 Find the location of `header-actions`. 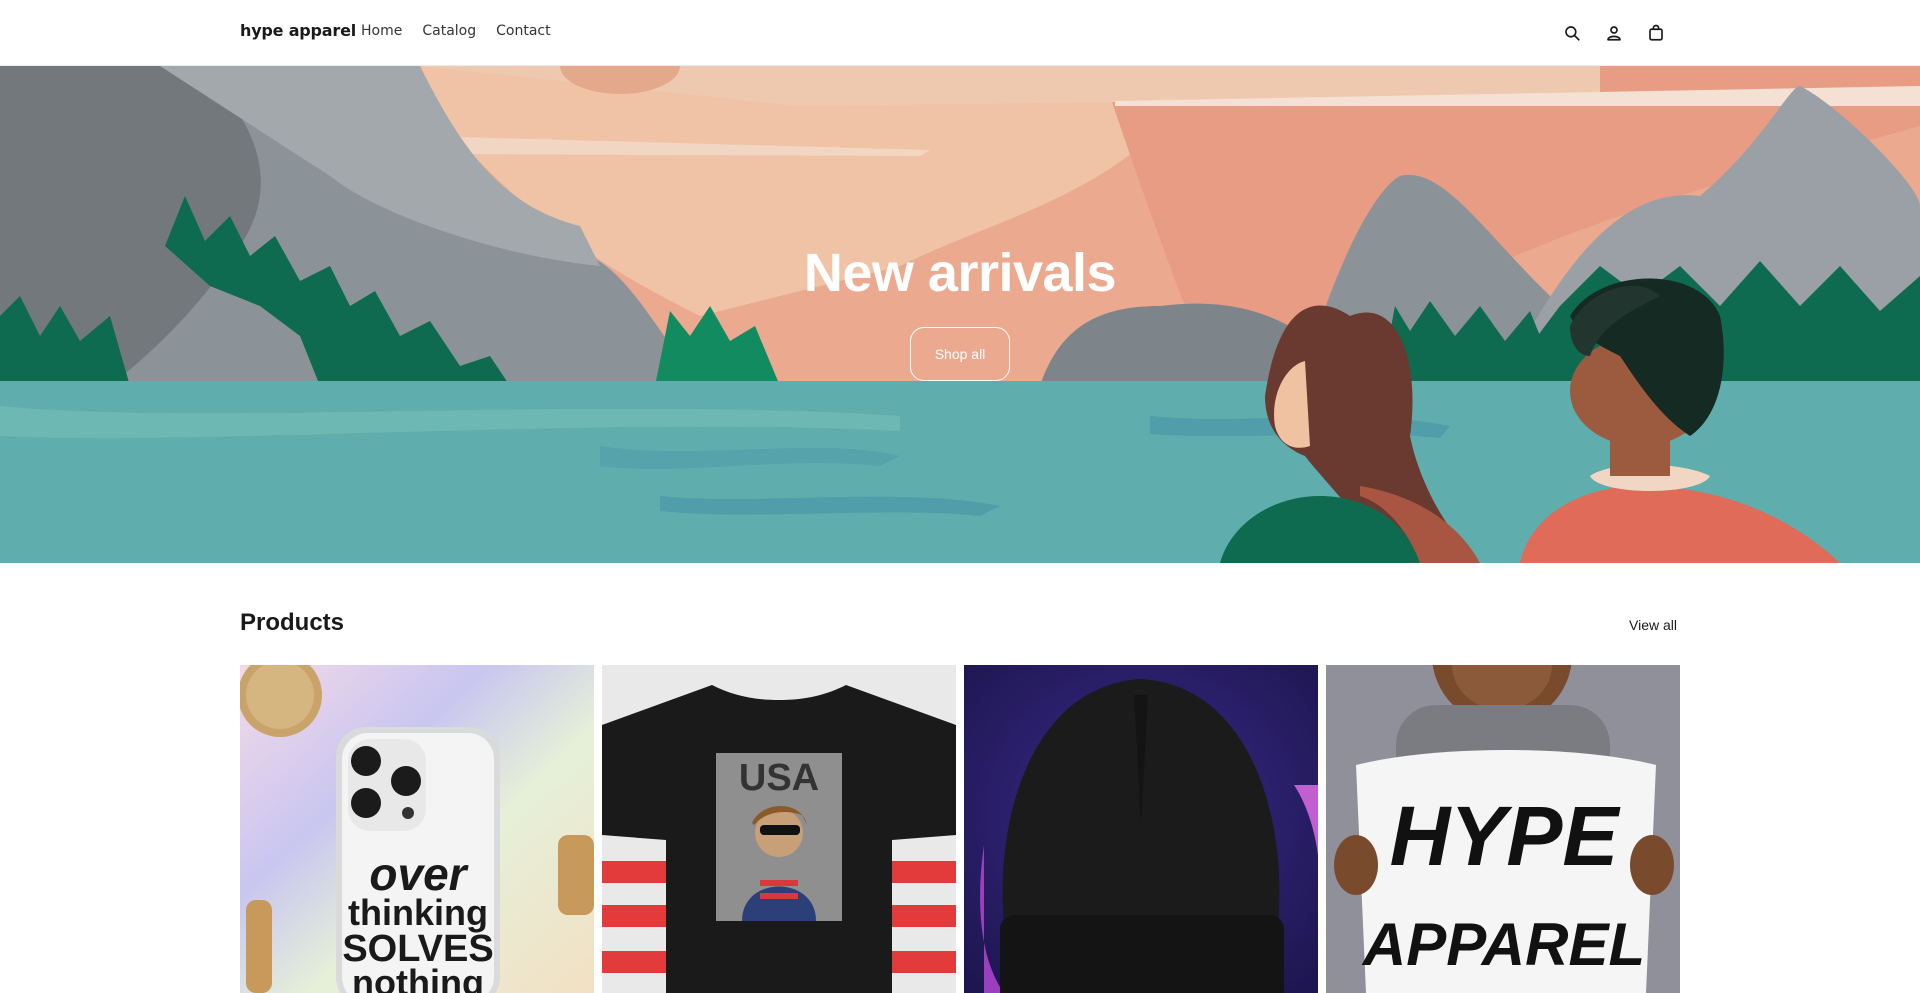

header-actions is located at coordinates (1614, 33).